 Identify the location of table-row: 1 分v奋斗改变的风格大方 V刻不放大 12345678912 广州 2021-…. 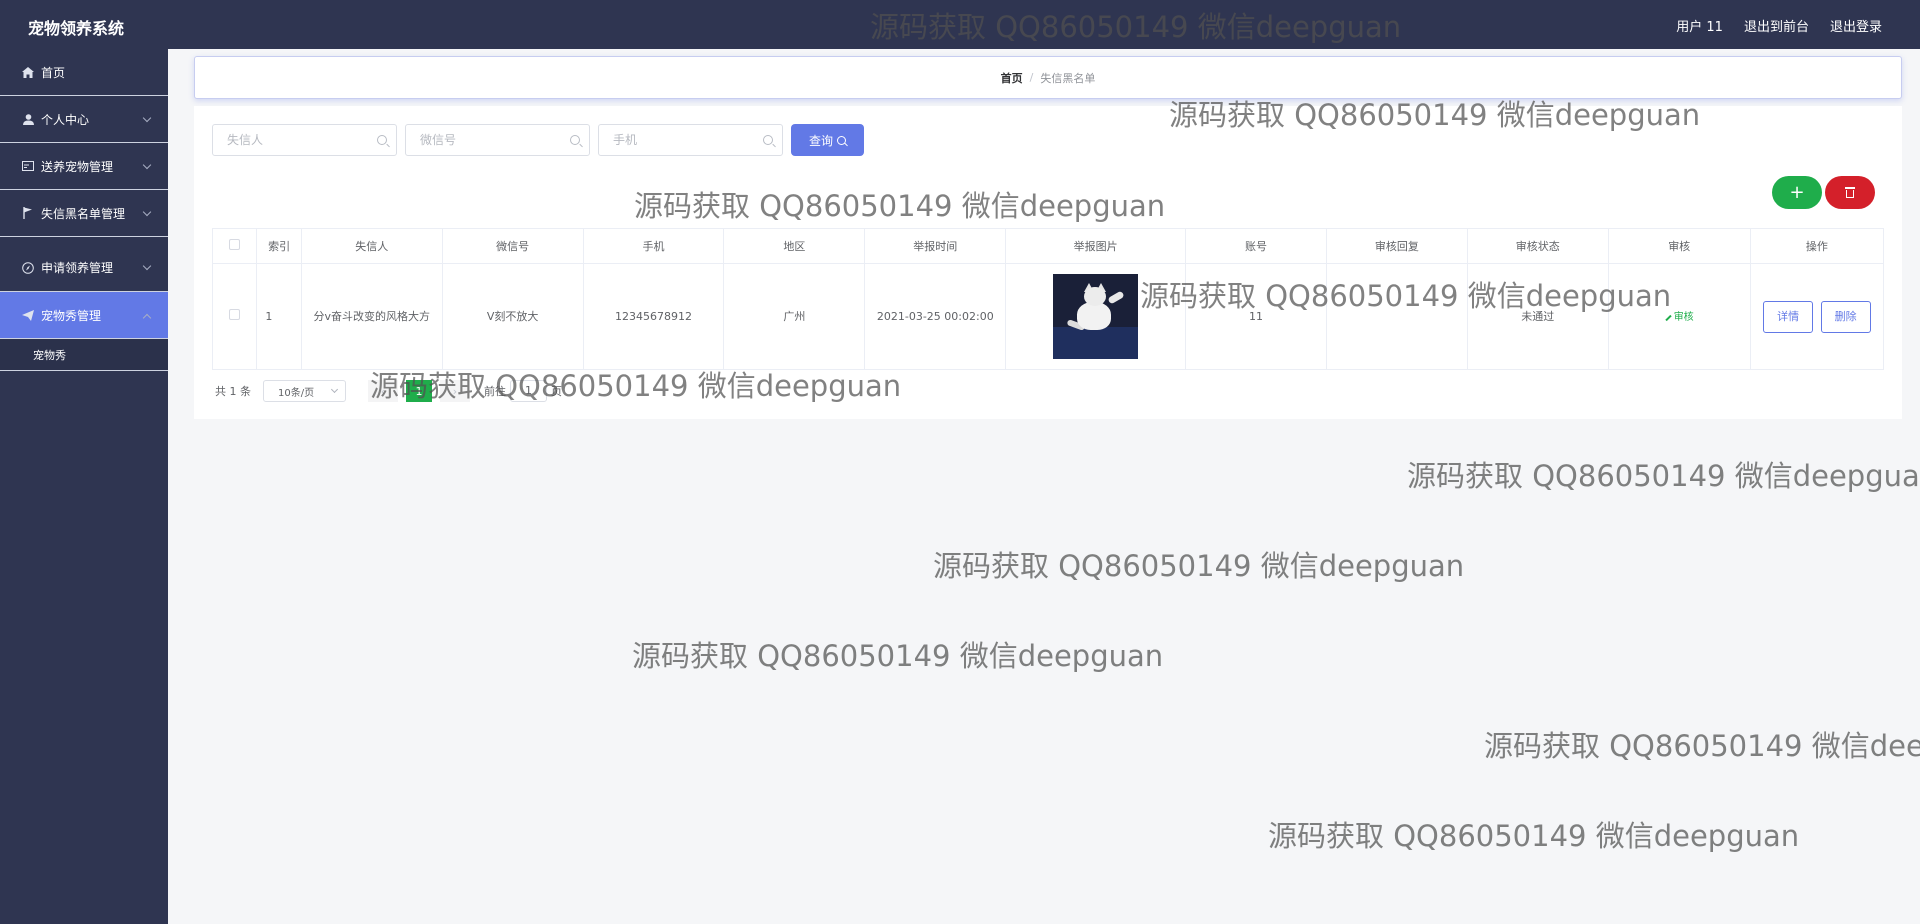
(1048, 316).